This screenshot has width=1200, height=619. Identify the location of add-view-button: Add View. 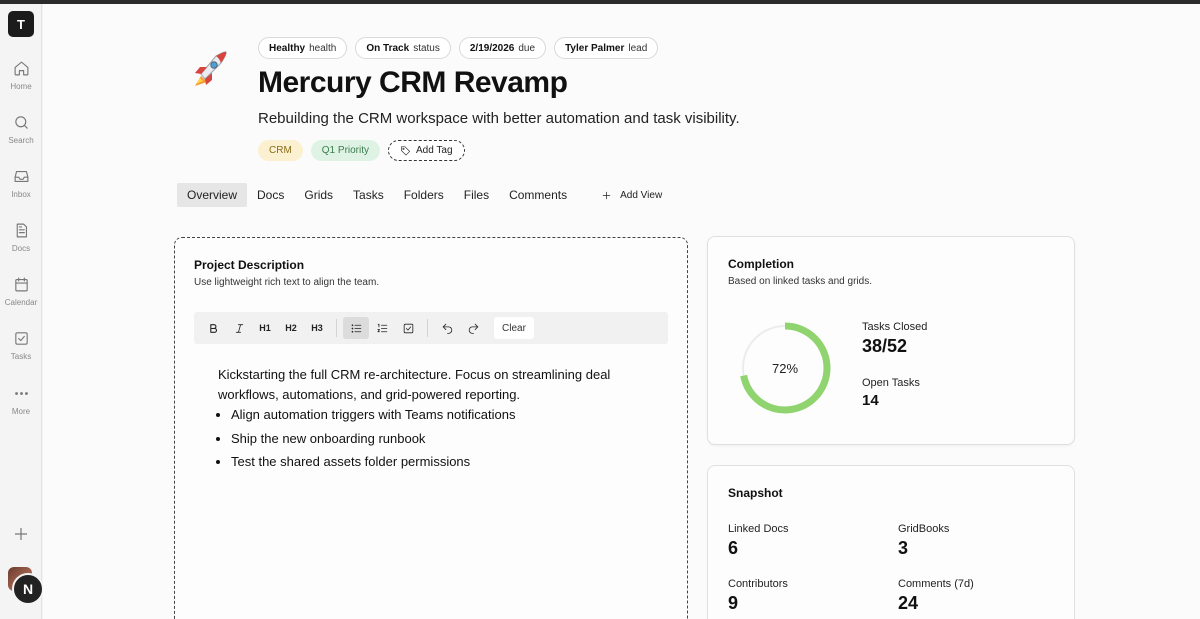
(631, 195).